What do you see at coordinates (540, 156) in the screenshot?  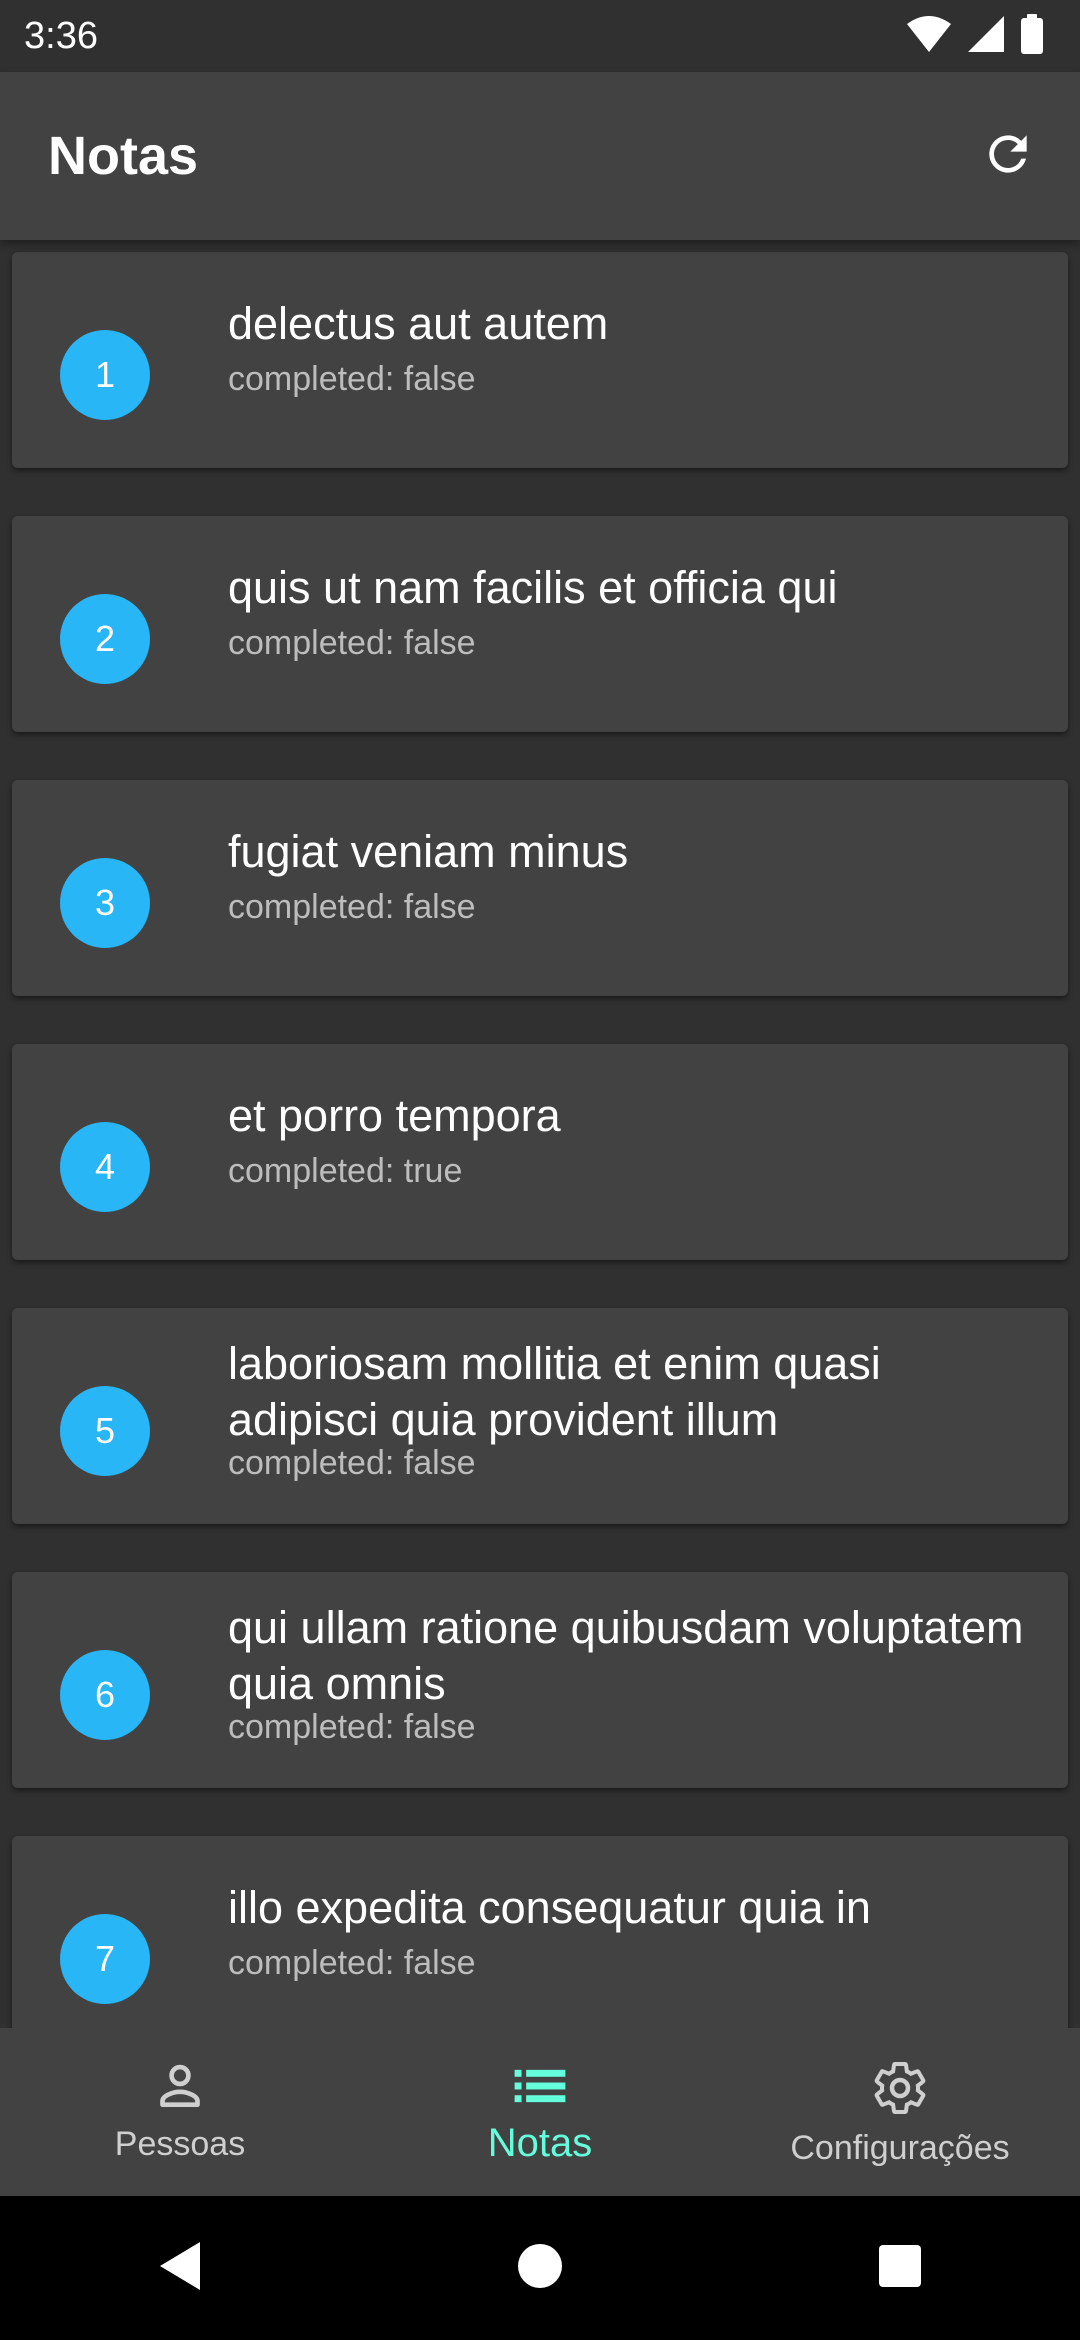 I see `app-bar: Notas` at bounding box center [540, 156].